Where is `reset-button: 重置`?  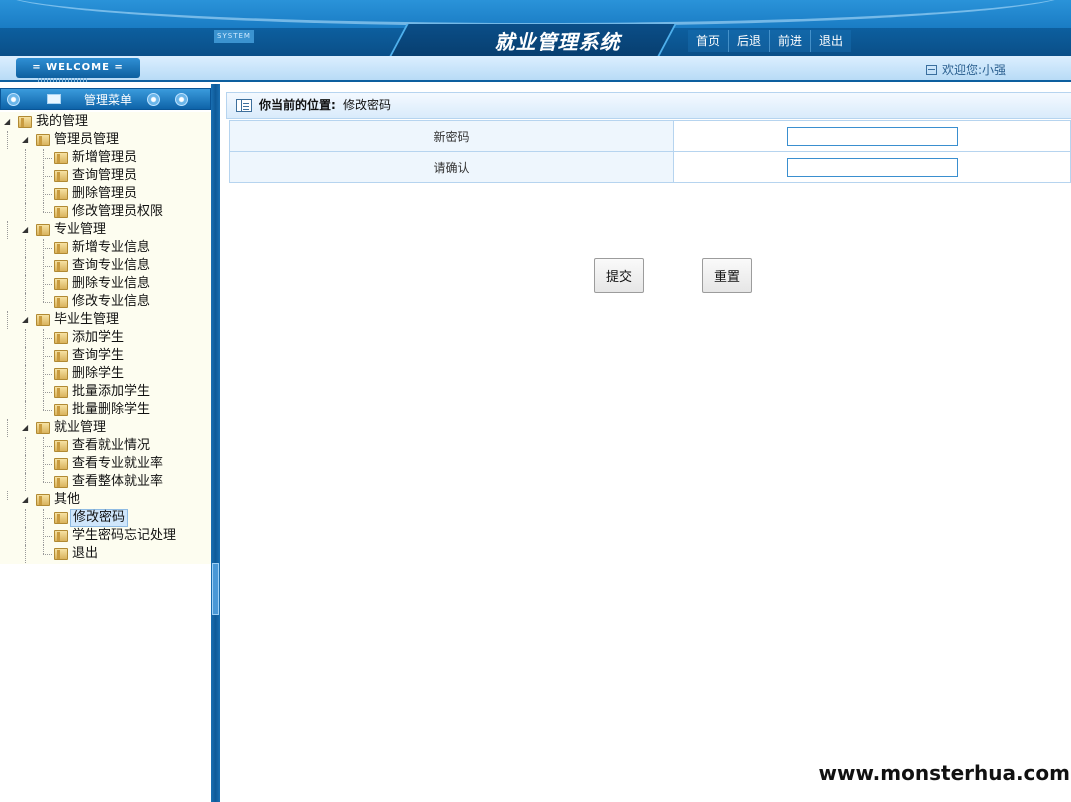 reset-button: 重置 is located at coordinates (727, 275).